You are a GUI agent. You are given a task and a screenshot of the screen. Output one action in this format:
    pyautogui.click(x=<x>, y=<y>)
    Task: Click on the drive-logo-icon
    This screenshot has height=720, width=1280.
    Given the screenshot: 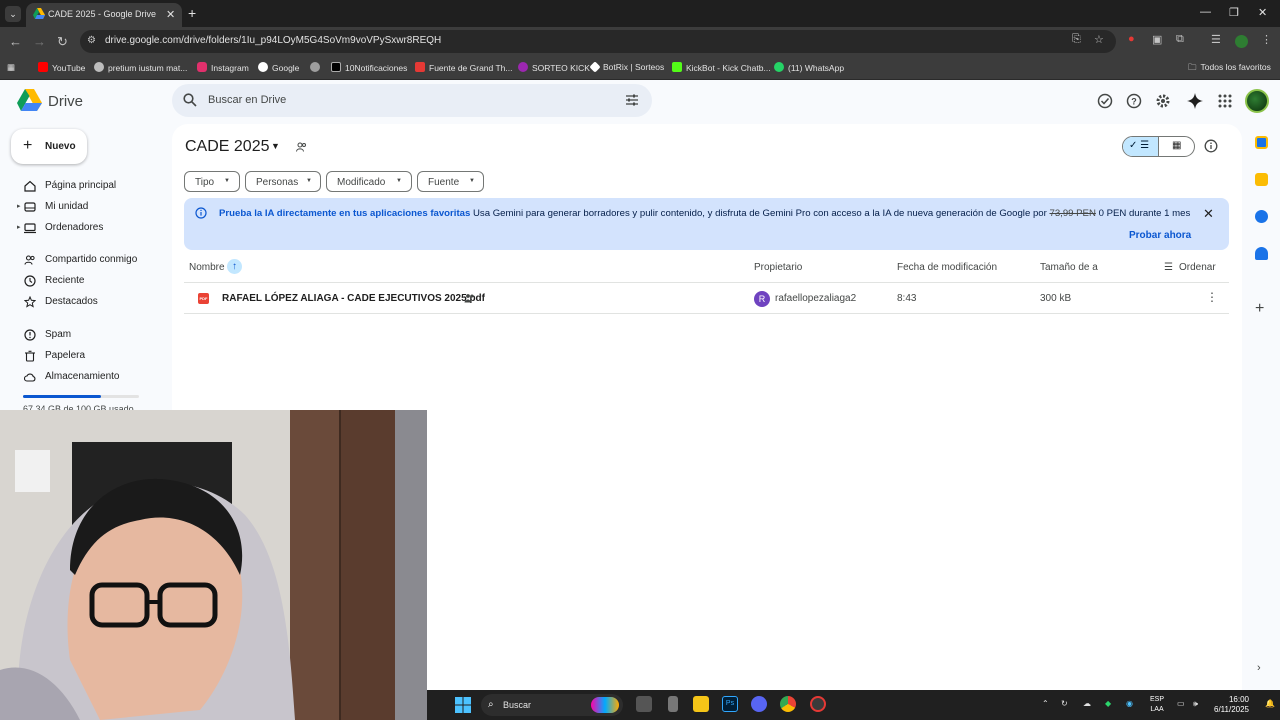 What is the action you would take?
    pyautogui.click(x=29, y=100)
    